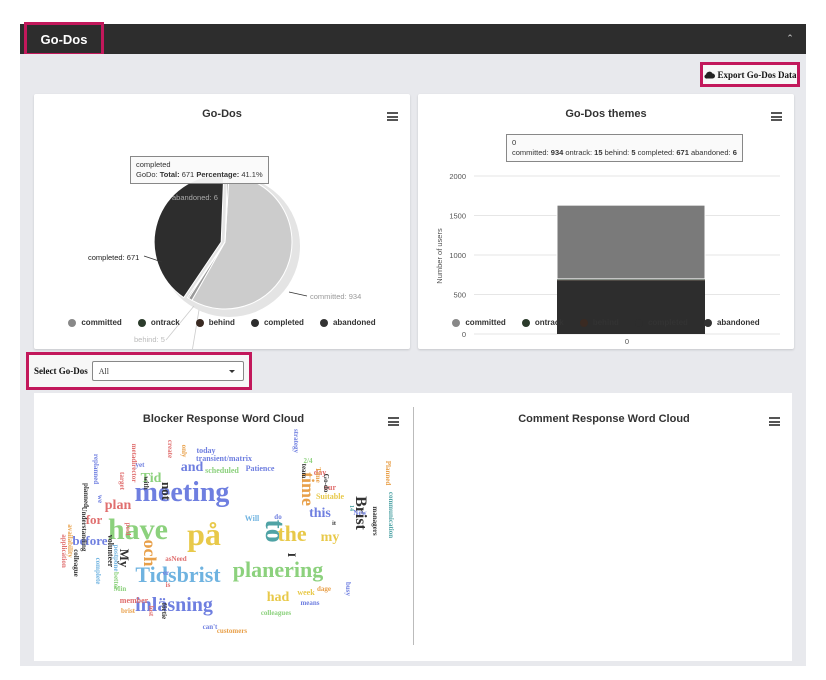 Image resolution: width=826 pixels, height=680 pixels. Describe the element at coordinates (118, 505) in the screenshot. I see `word-cloud-word: plan` at that location.